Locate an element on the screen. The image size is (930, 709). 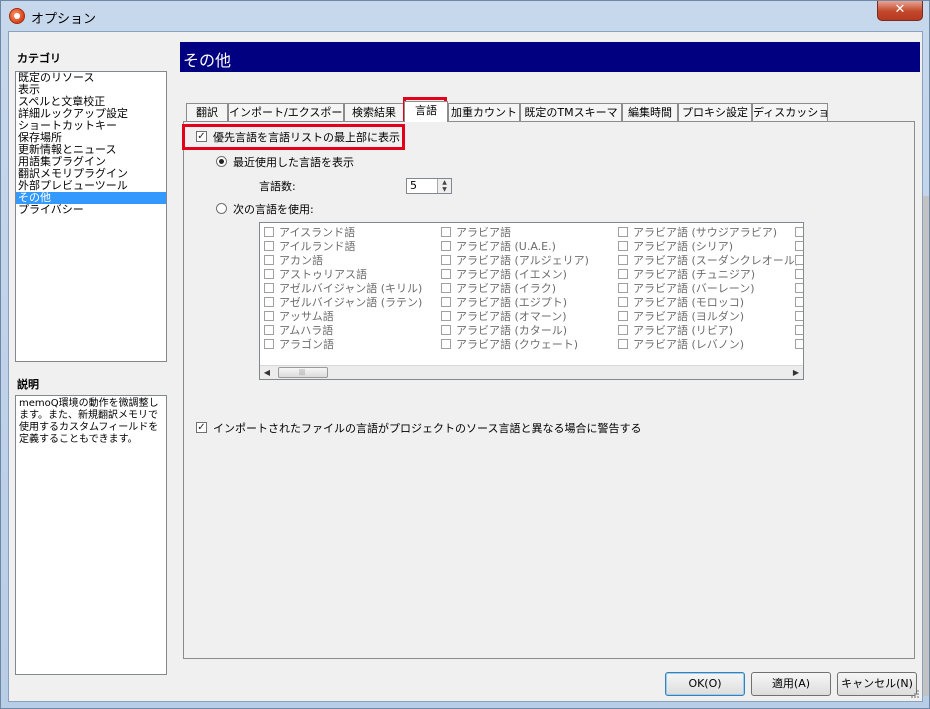
list-item: アラビア語 (イエメン) is located at coordinates (515, 275).